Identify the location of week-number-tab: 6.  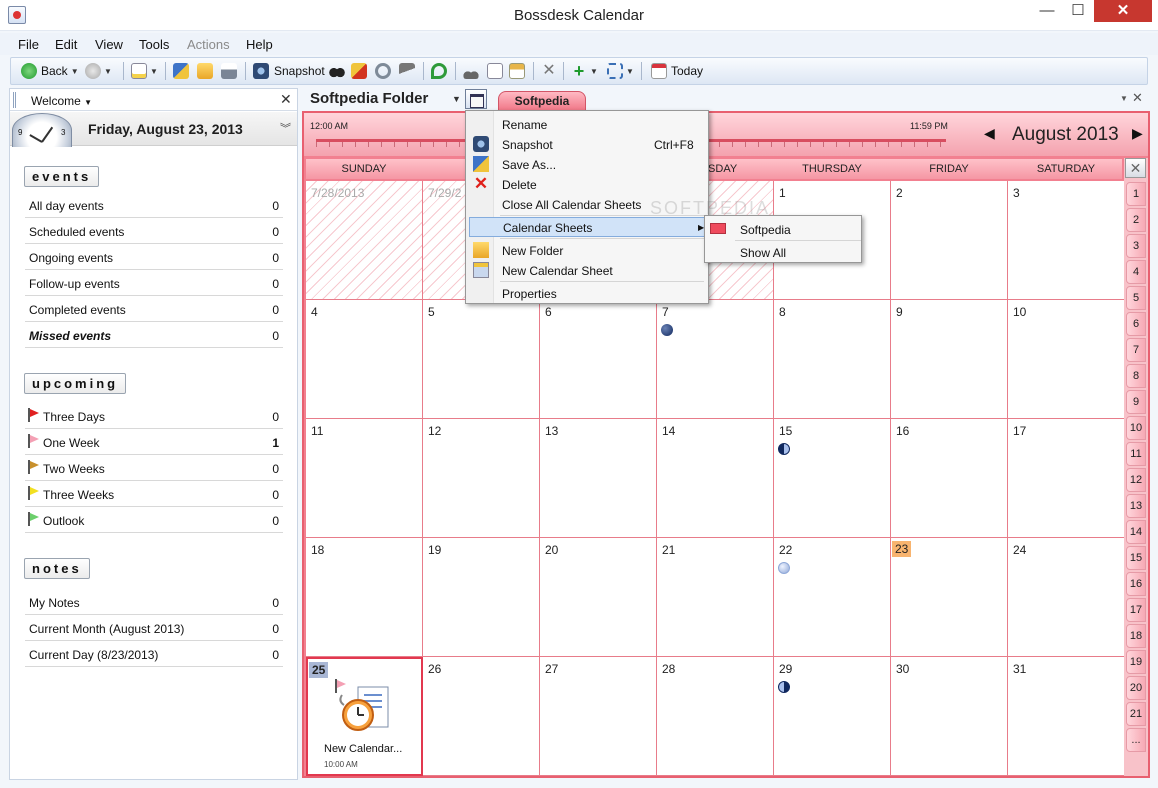
(1136, 324).